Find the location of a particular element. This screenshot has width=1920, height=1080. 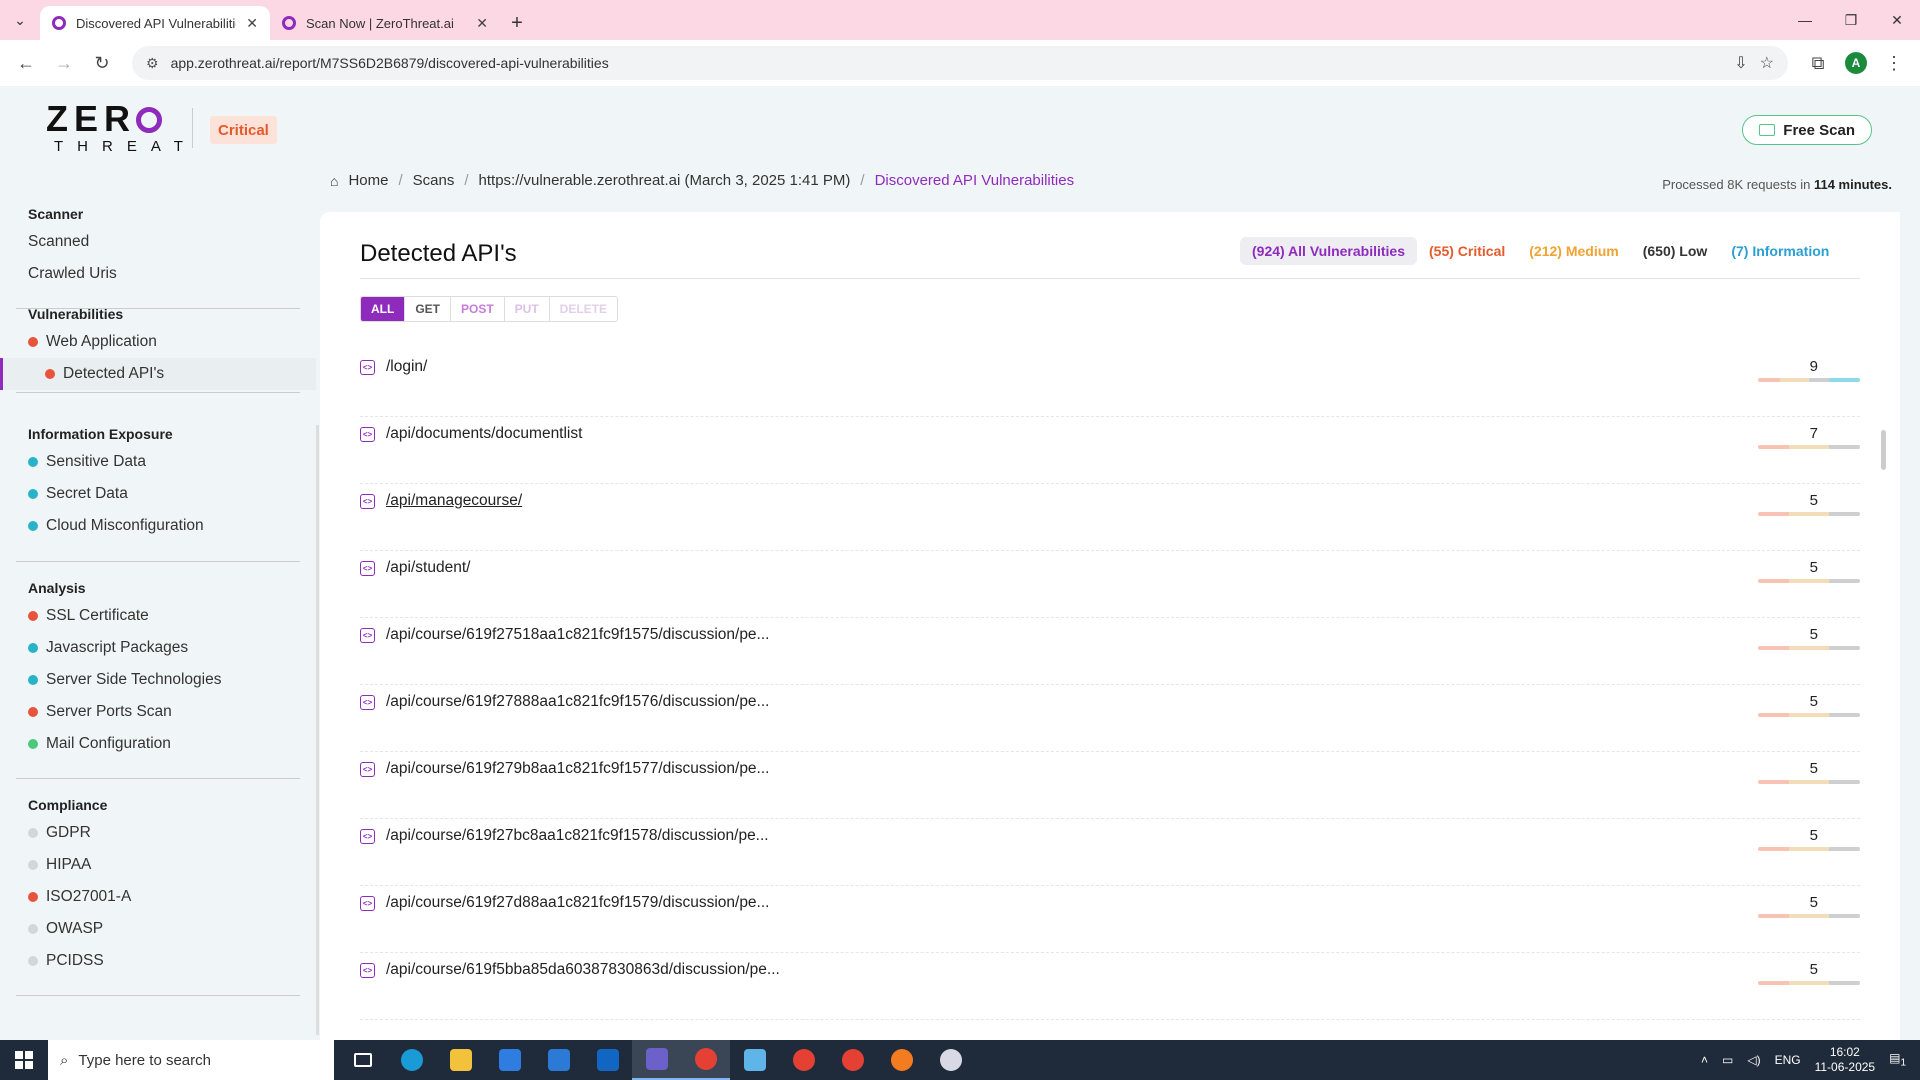

browser-menu-icon: ⋮ is located at coordinates (1894, 63).